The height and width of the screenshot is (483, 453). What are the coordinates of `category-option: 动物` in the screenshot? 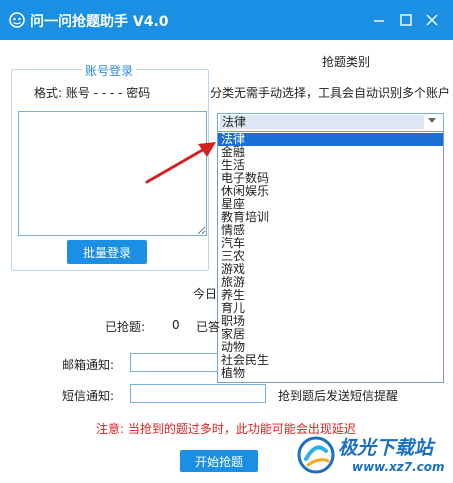 It's located at (330, 347).